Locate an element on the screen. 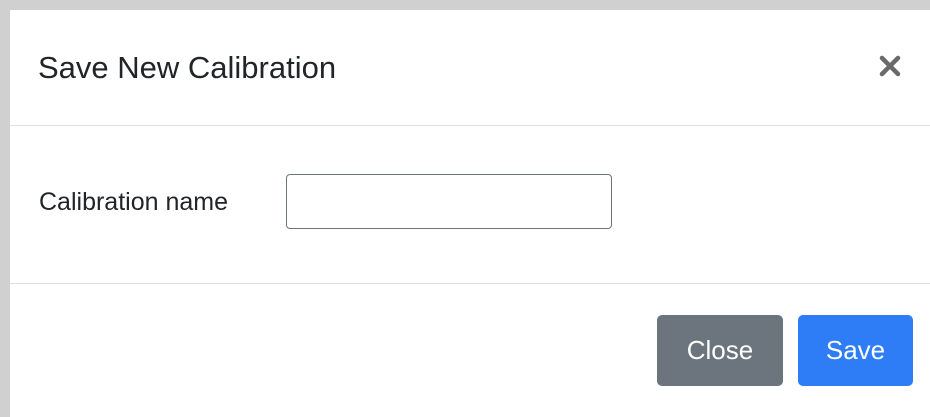 Image resolution: width=930 pixels, height=417 pixels. close-icon is located at coordinates (890, 66).